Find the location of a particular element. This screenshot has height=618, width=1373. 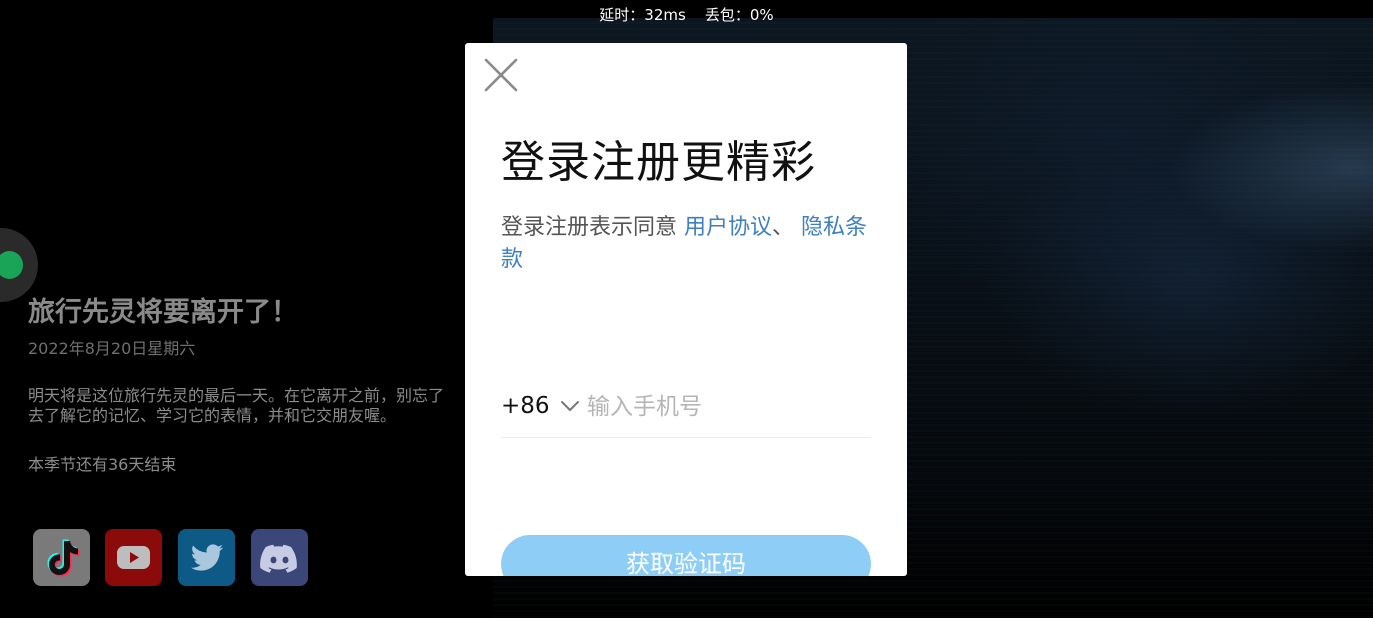

close-button is located at coordinates (501, 75).